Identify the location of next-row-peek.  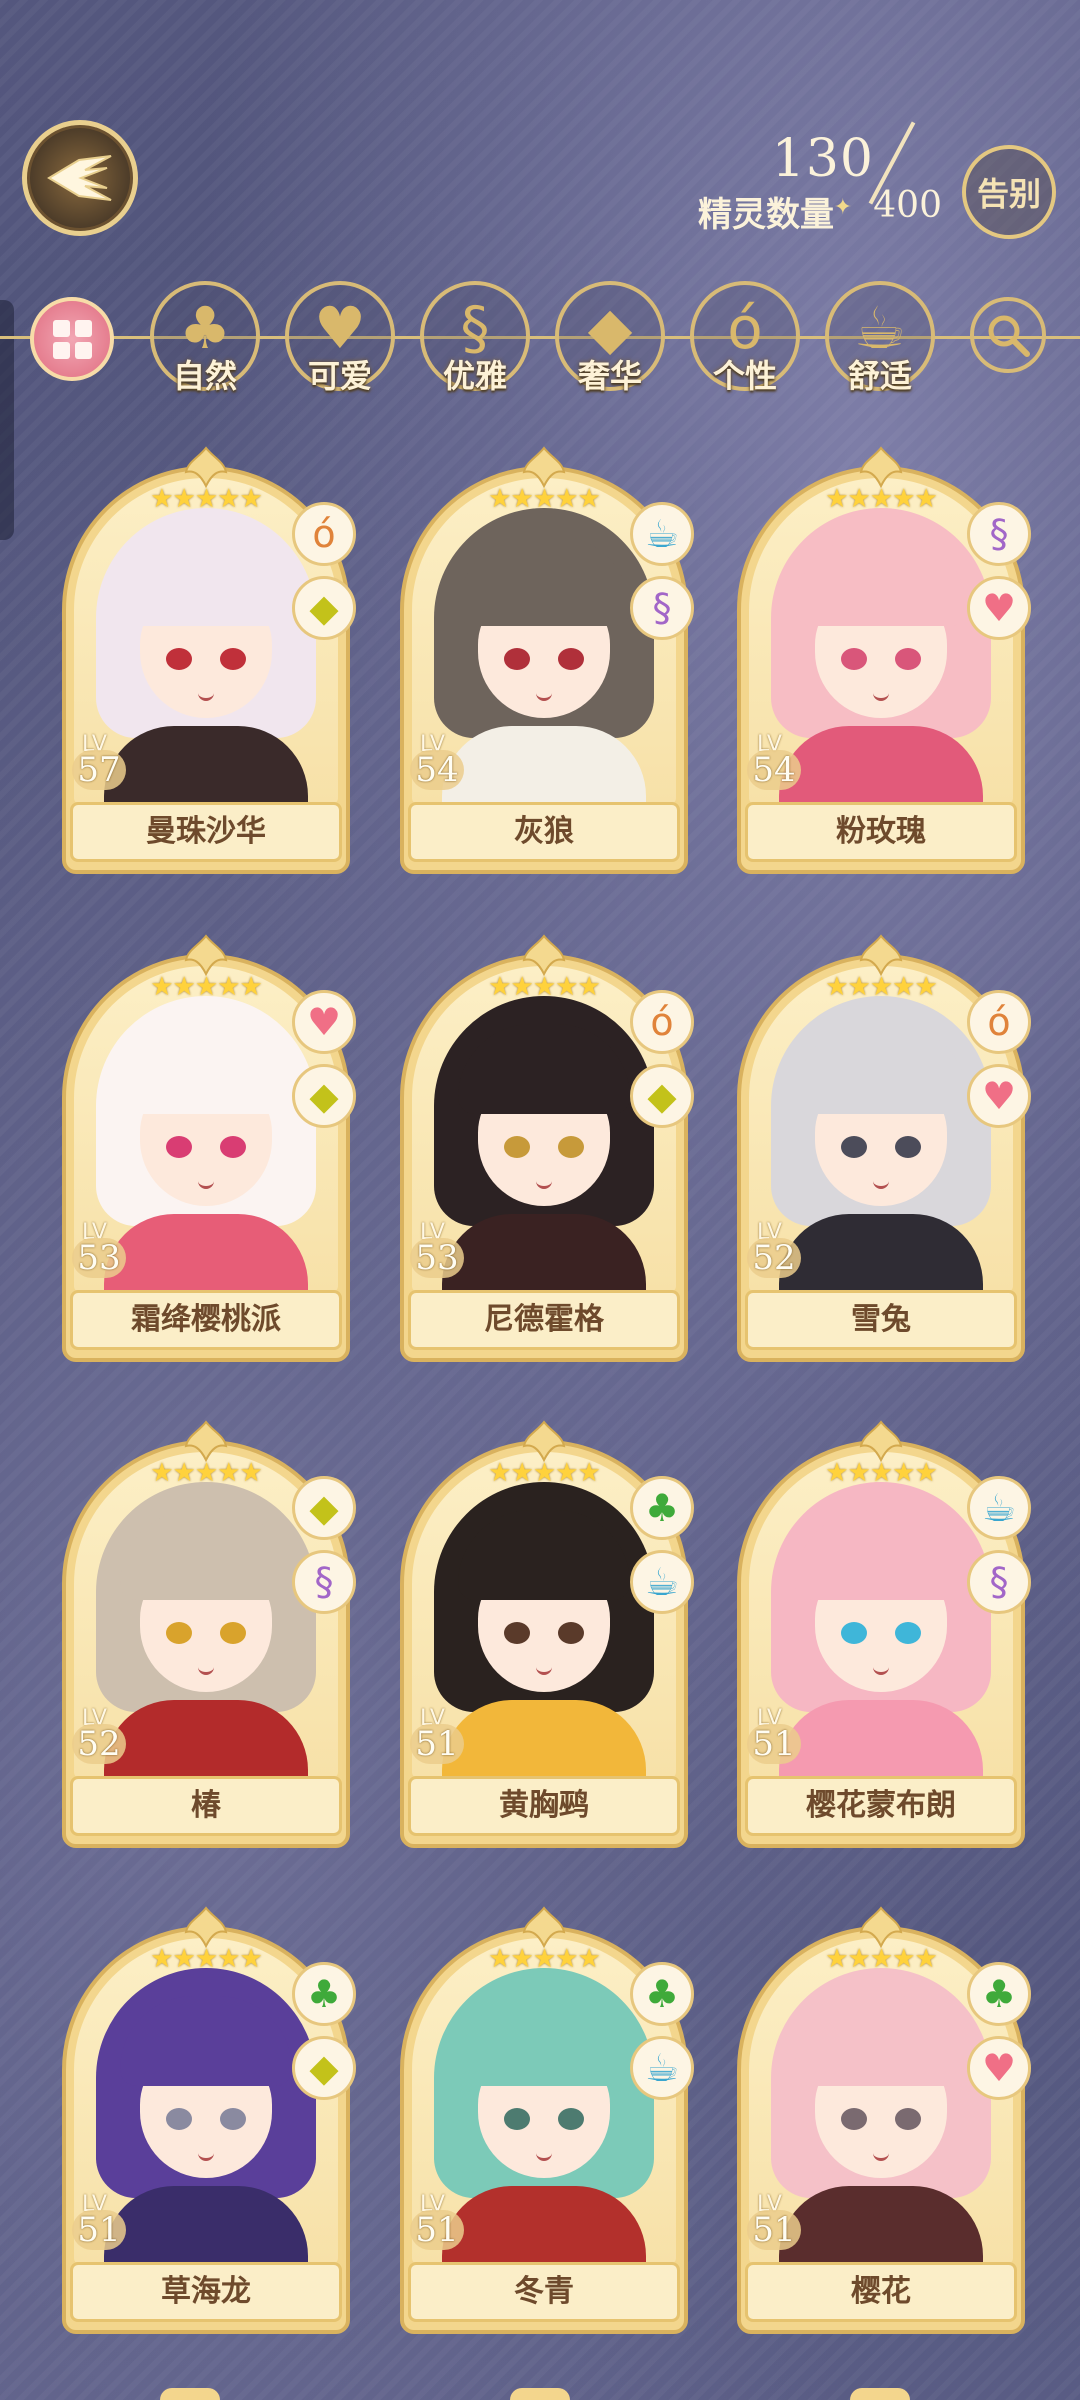
(540, 2394).